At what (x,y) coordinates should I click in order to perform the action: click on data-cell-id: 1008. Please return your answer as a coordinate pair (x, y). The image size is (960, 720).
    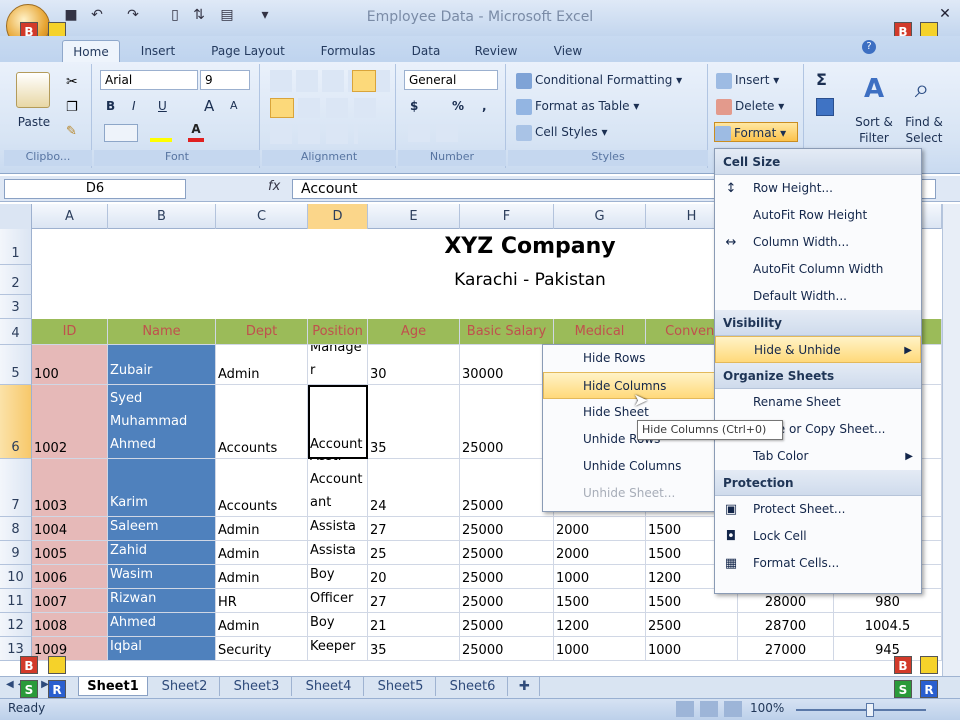
    Looking at the image, I should click on (70, 625).